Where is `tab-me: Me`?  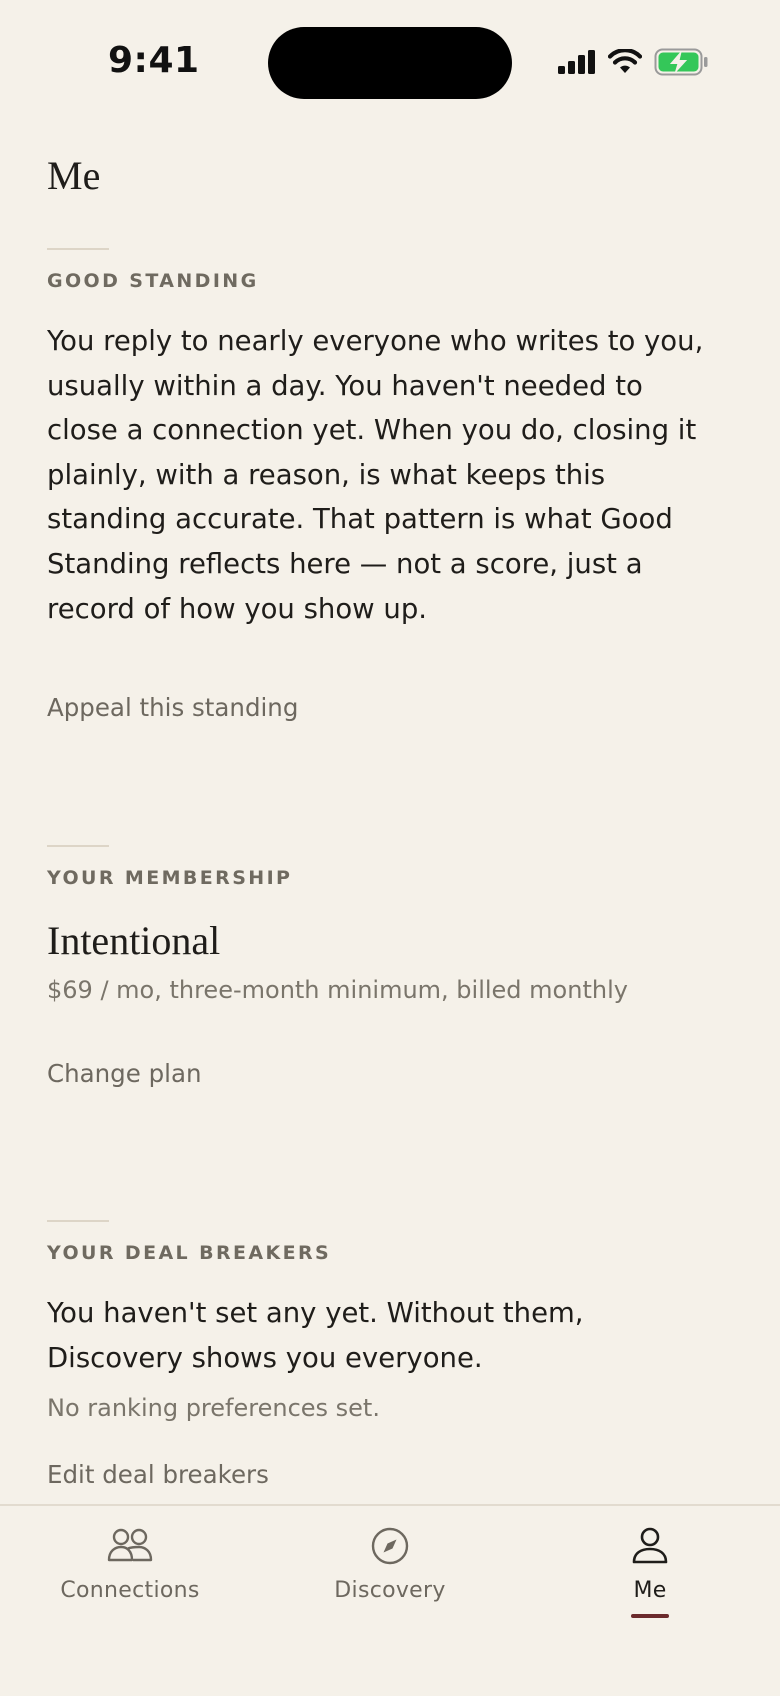 tab-me: Me is located at coordinates (650, 1576).